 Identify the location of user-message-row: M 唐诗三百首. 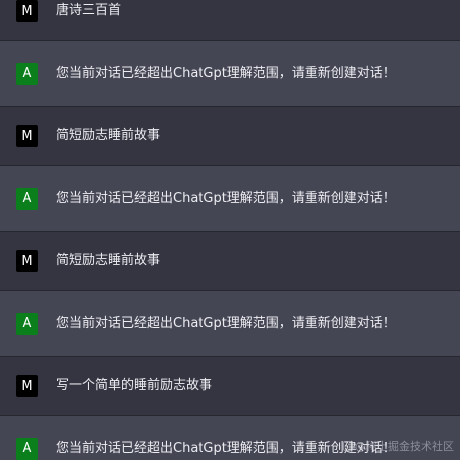
(230, 20).